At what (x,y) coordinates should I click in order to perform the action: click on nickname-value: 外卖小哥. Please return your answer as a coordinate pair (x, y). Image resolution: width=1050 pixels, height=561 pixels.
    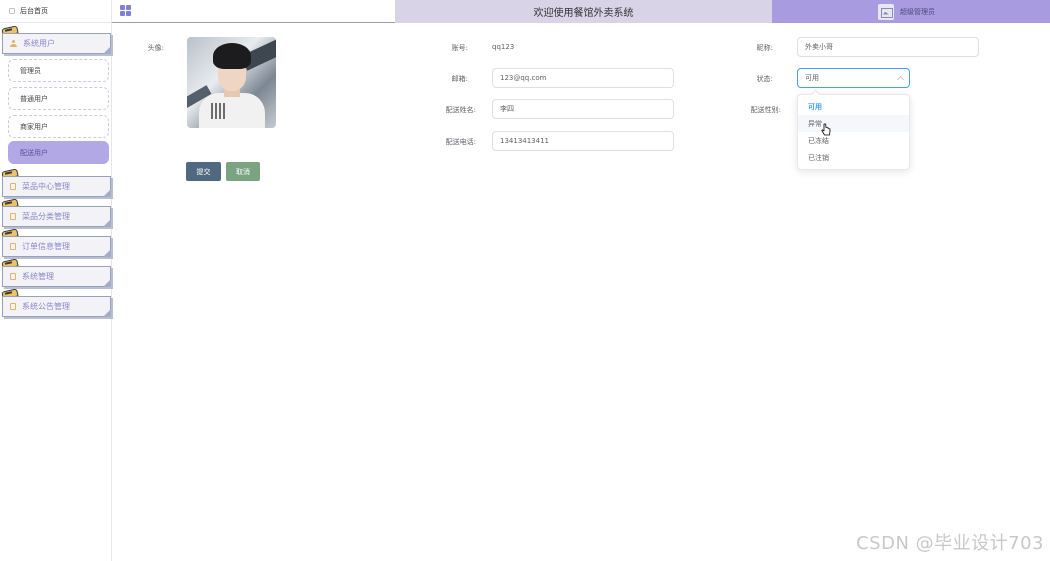
    Looking at the image, I should click on (819, 47).